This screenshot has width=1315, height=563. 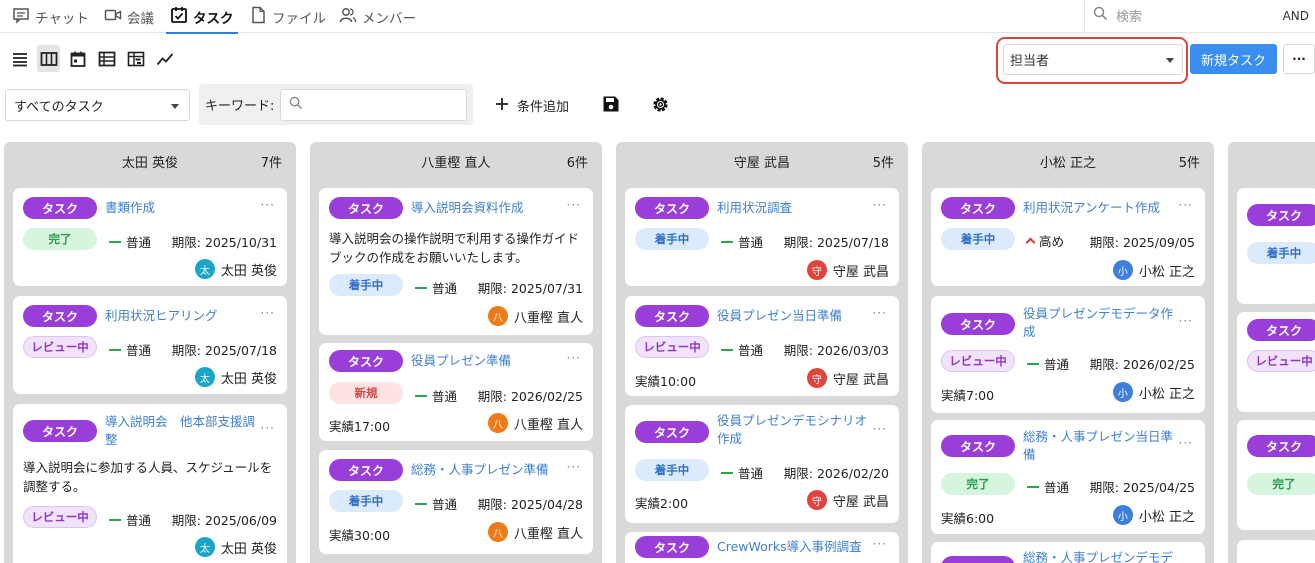 What do you see at coordinates (1299, 59) in the screenshot?
I see `more-options-button: ···` at bounding box center [1299, 59].